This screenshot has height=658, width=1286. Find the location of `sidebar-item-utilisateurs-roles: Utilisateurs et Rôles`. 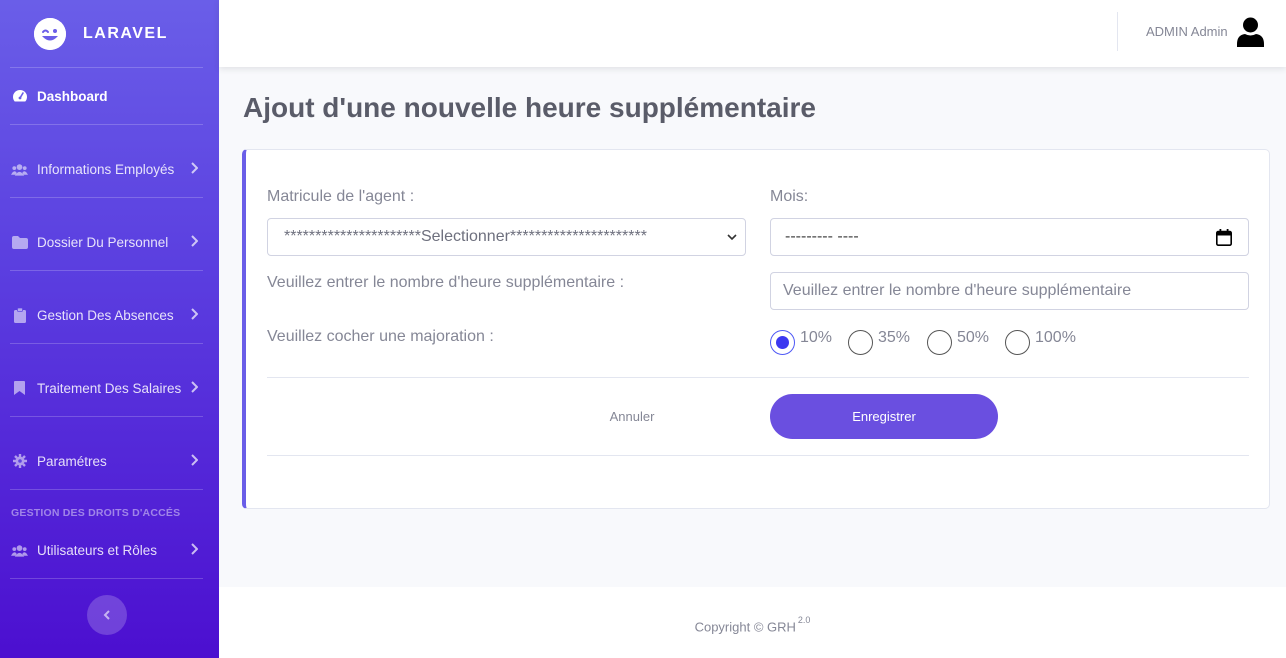

sidebar-item-utilisateurs-roles: Utilisateurs et Rôles is located at coordinates (109, 550).